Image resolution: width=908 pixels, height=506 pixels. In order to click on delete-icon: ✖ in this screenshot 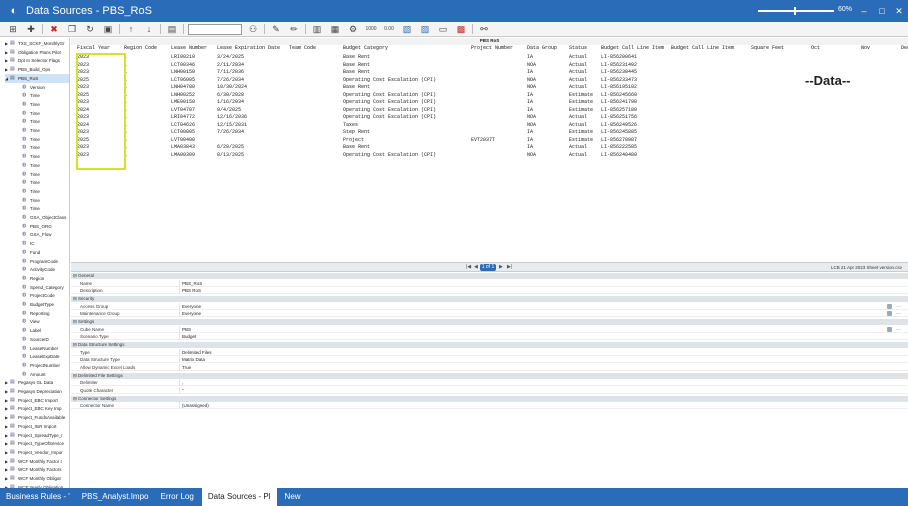, I will do `click(54, 29)`.